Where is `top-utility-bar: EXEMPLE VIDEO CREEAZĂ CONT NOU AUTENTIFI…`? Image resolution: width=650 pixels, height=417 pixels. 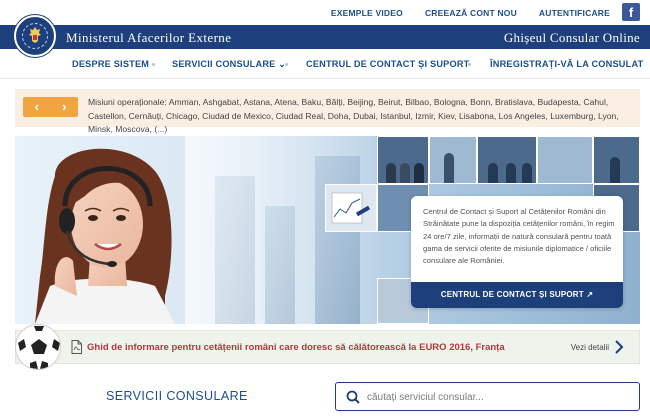 top-utility-bar: EXEMPLE VIDEO CREEAZĂ CONT NOU AUTENTIFI… is located at coordinates (325, 12).